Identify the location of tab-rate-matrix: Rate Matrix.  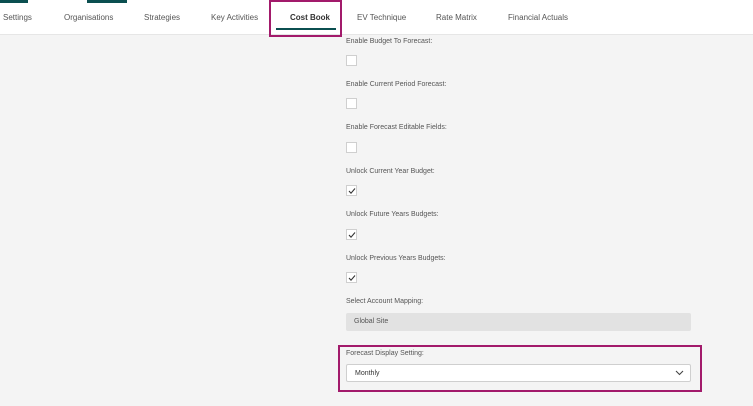
(456, 17).